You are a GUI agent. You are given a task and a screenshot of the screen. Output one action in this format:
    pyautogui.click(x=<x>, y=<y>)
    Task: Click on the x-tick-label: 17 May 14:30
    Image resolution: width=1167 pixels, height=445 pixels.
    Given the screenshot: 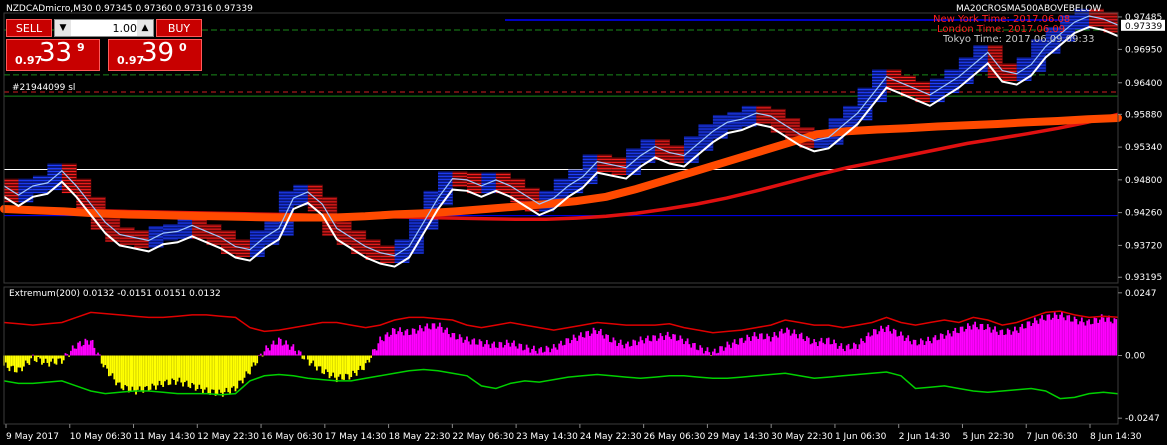 What is the action you would take?
    pyautogui.click(x=356, y=437)
    